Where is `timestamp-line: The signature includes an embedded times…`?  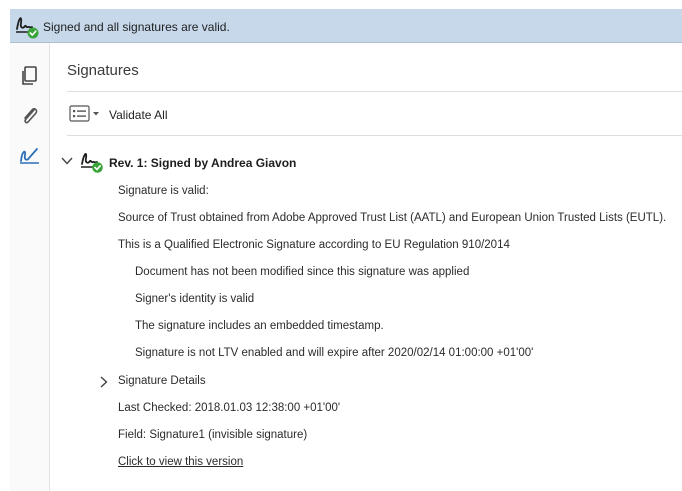 timestamp-line: The signature includes an embedded times… is located at coordinates (259, 326).